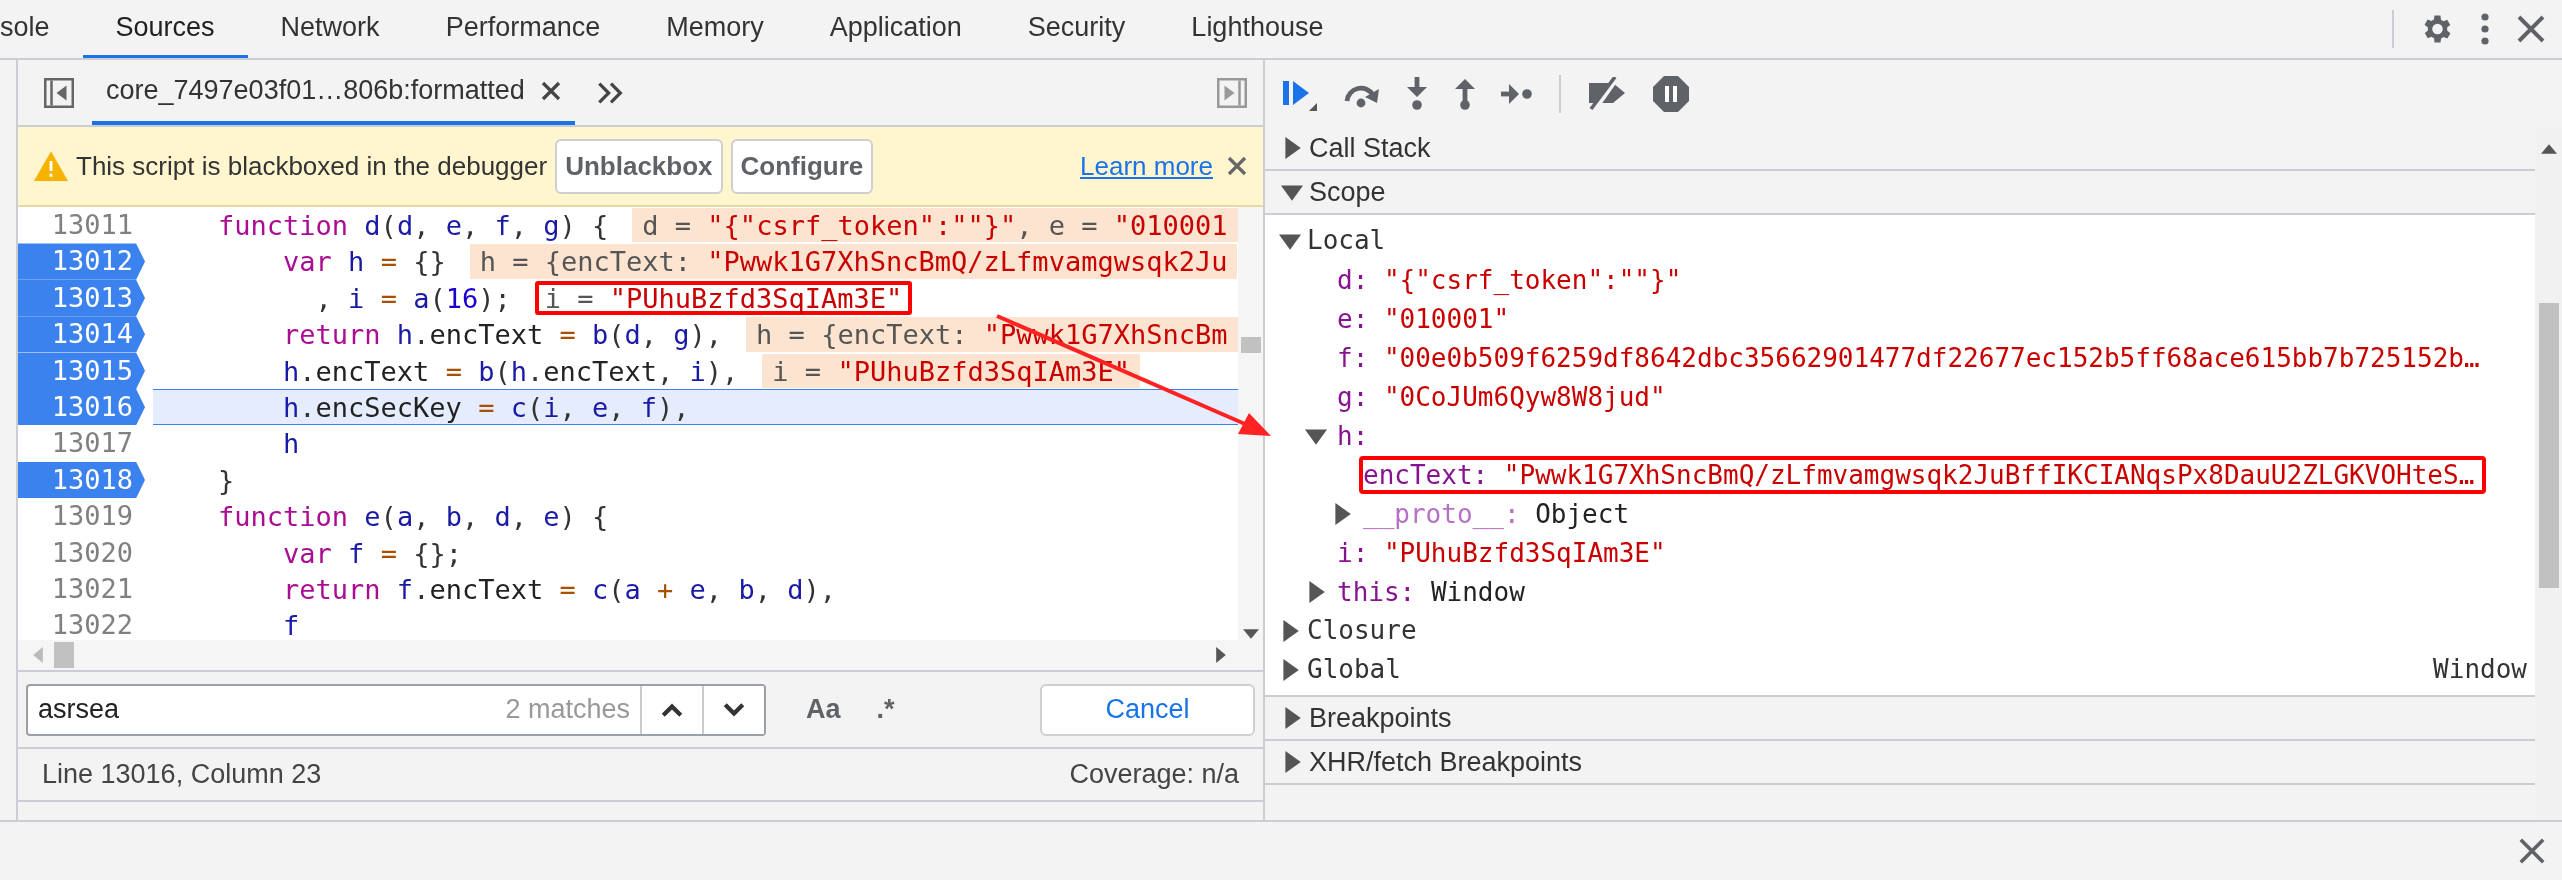  What do you see at coordinates (165, 29) in the screenshot?
I see `panel-tab: Sources` at bounding box center [165, 29].